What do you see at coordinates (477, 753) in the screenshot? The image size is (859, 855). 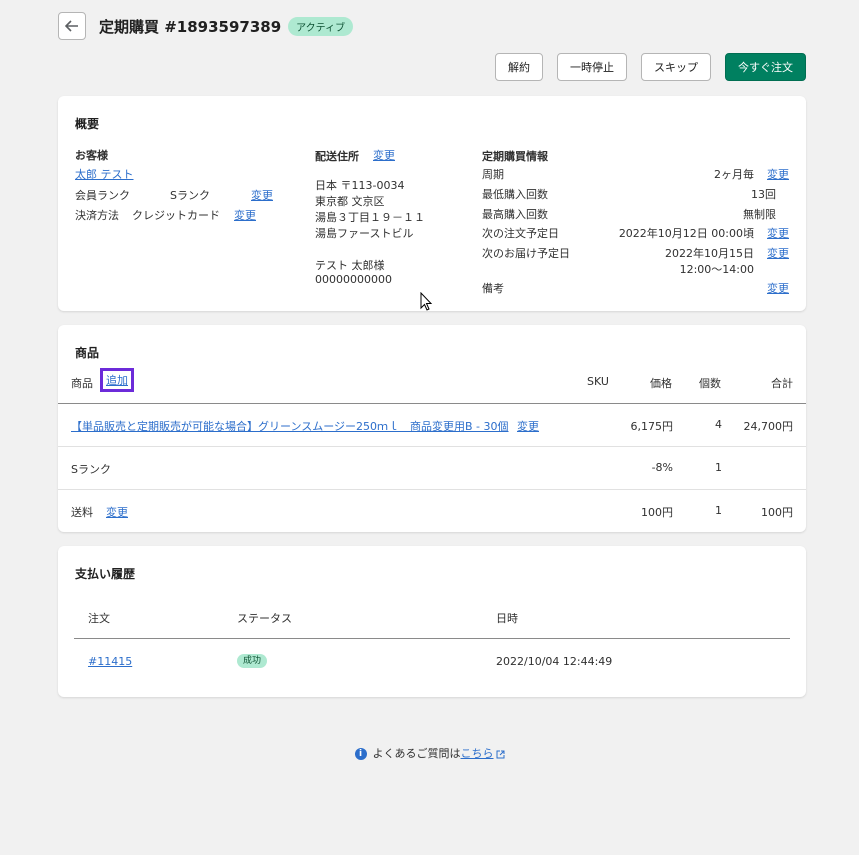 I see `help-link: こちら` at bounding box center [477, 753].